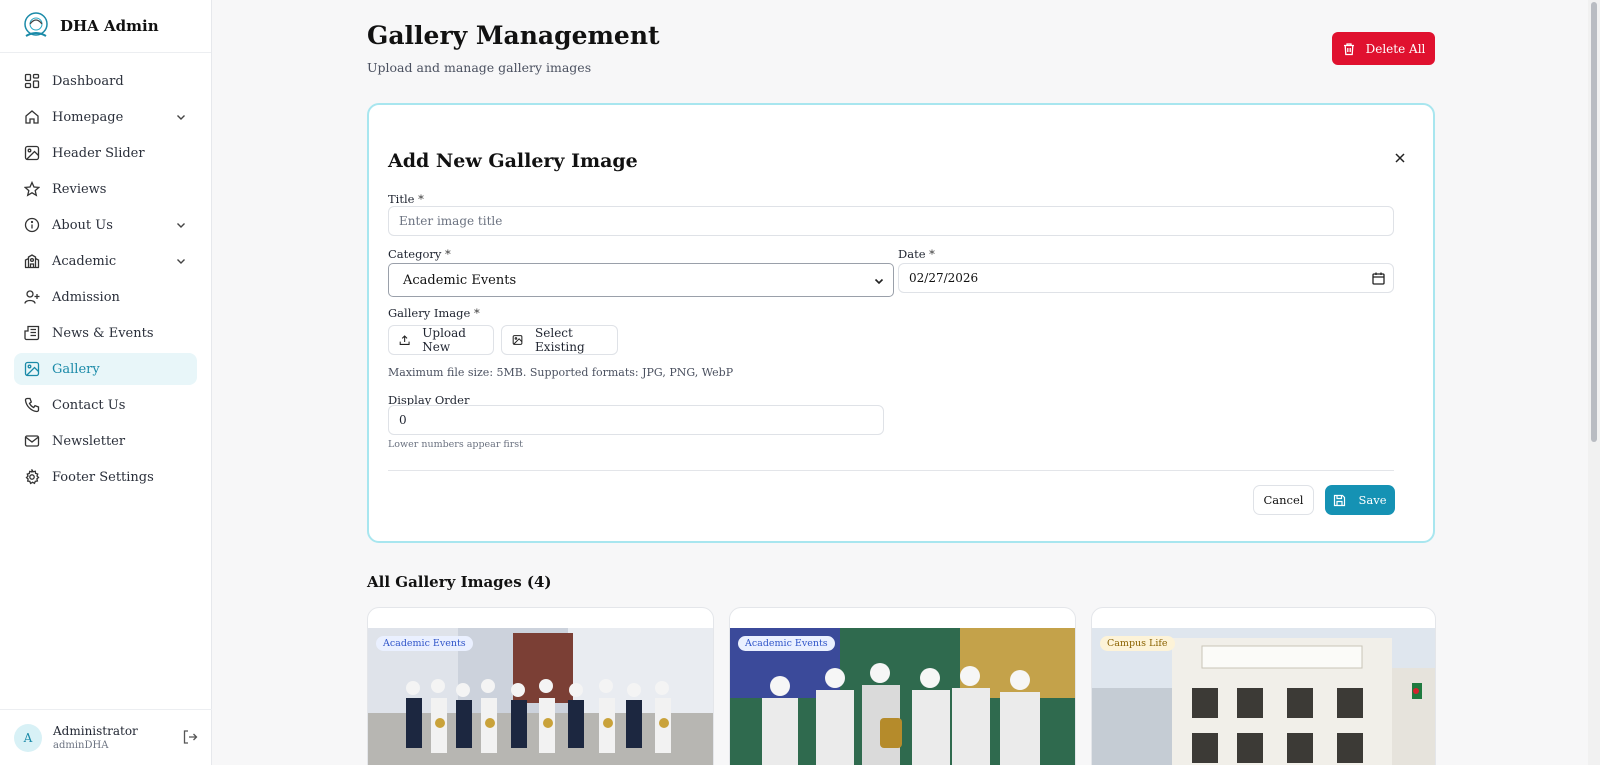 The width and height of the screenshot is (1600, 765). What do you see at coordinates (32, 189) in the screenshot?
I see `star-icon` at bounding box center [32, 189].